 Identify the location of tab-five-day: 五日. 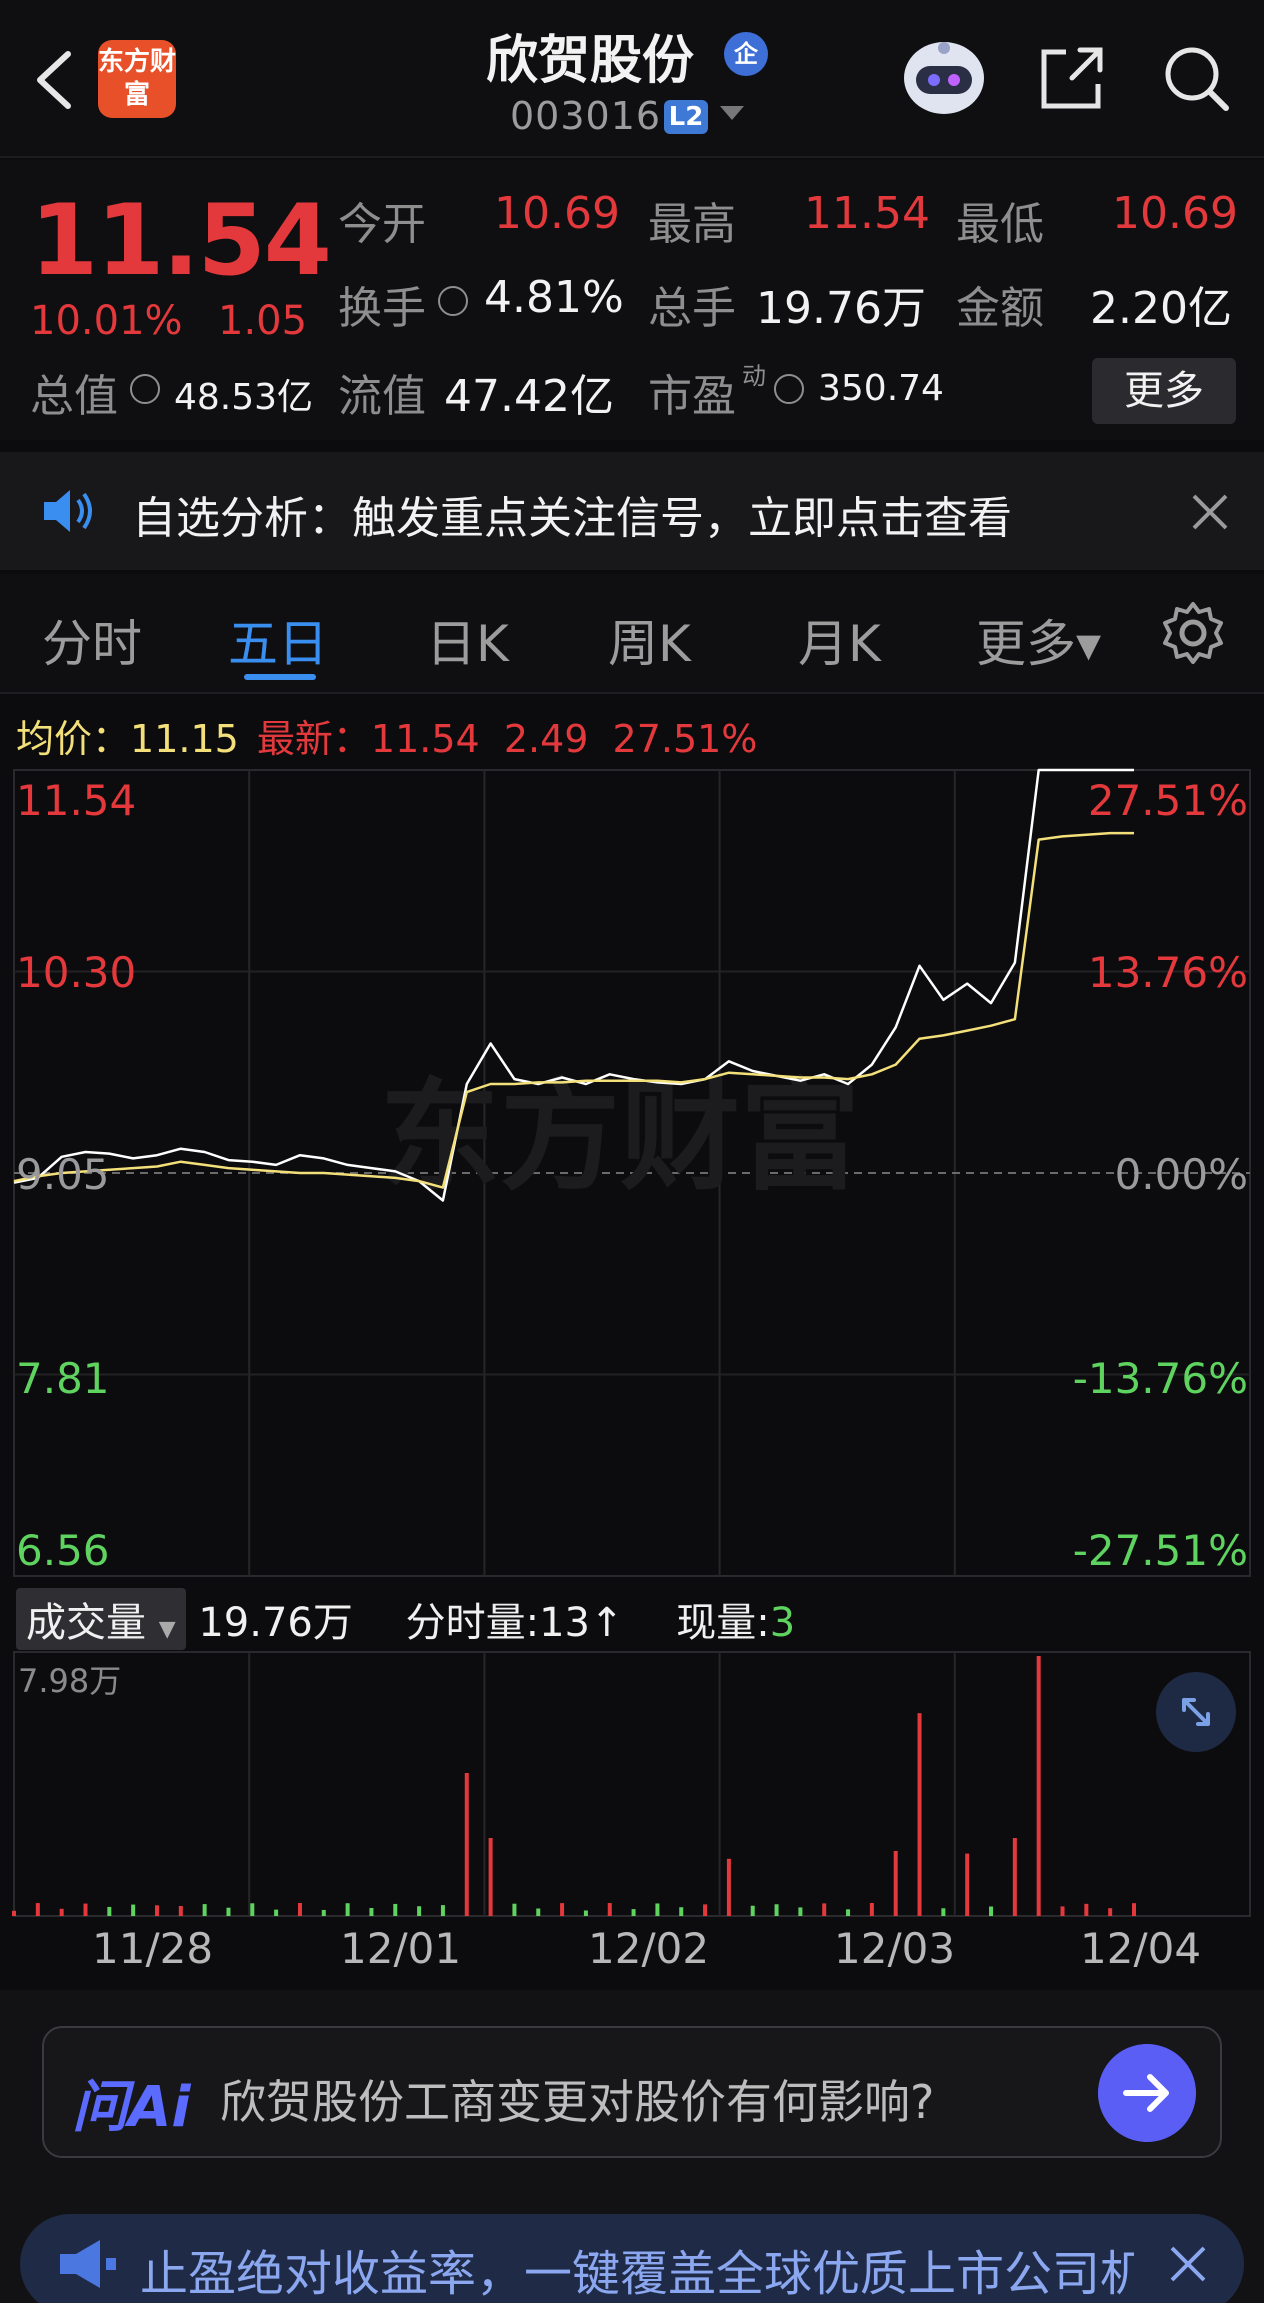
(278, 640).